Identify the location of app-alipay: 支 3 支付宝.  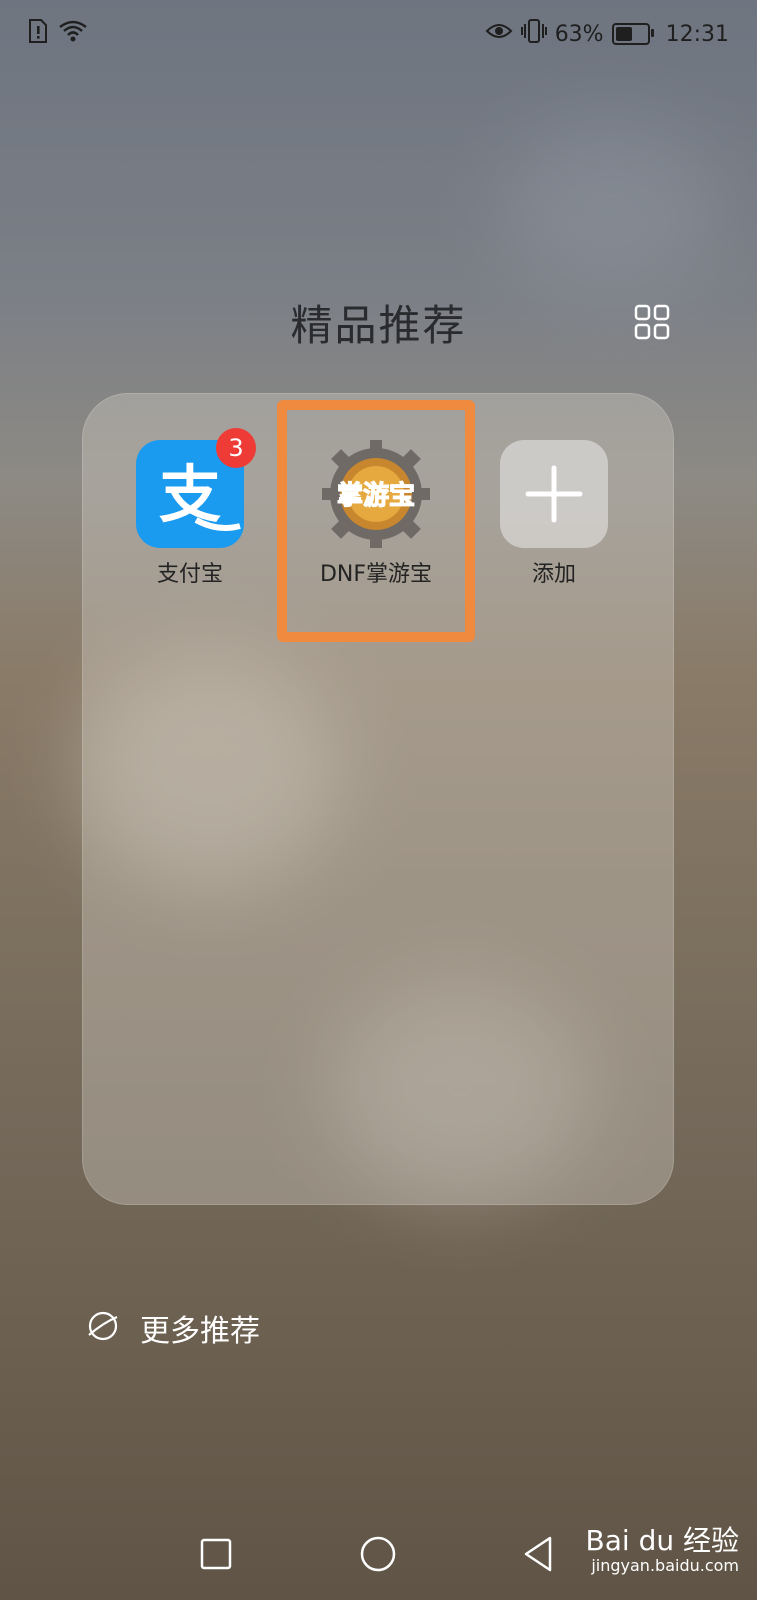
(190, 508).